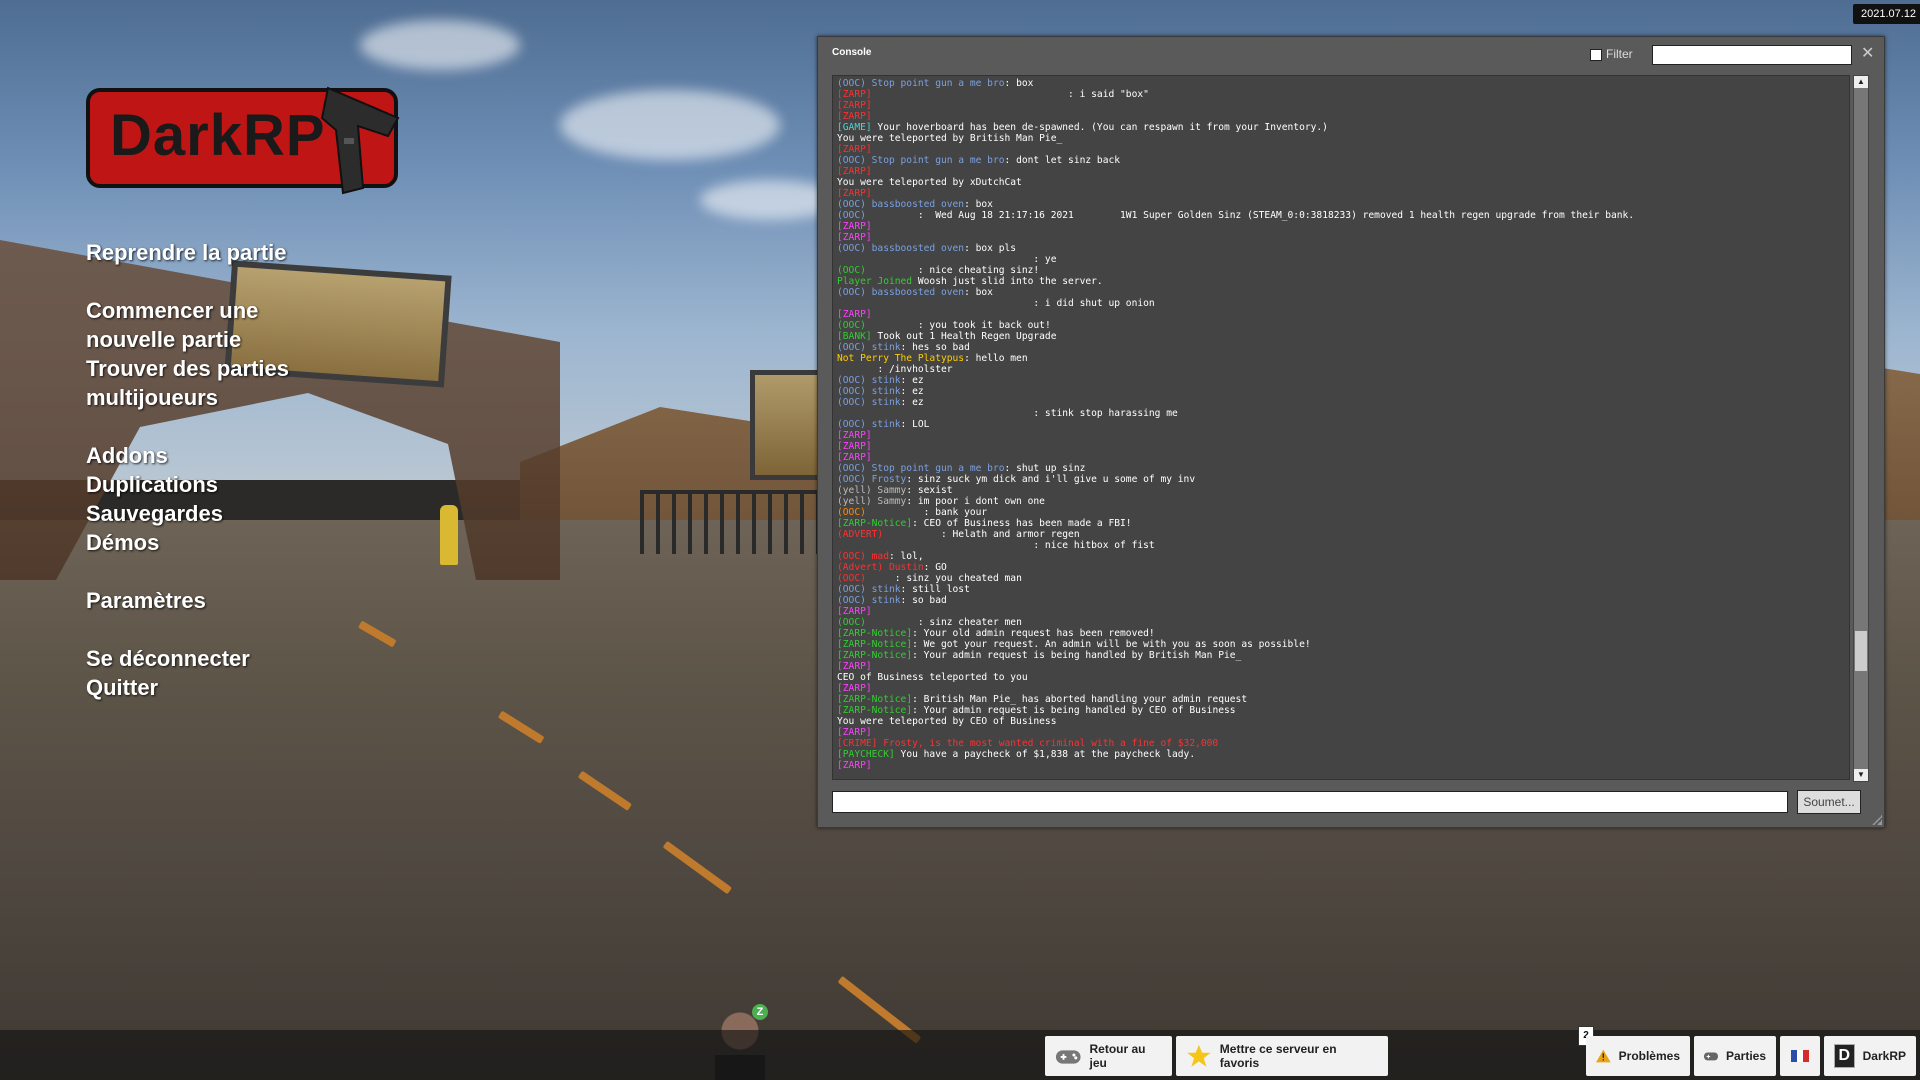 This screenshot has height=1080, width=1920. I want to click on darkrp-d-icon: D, so click(1844, 1056).